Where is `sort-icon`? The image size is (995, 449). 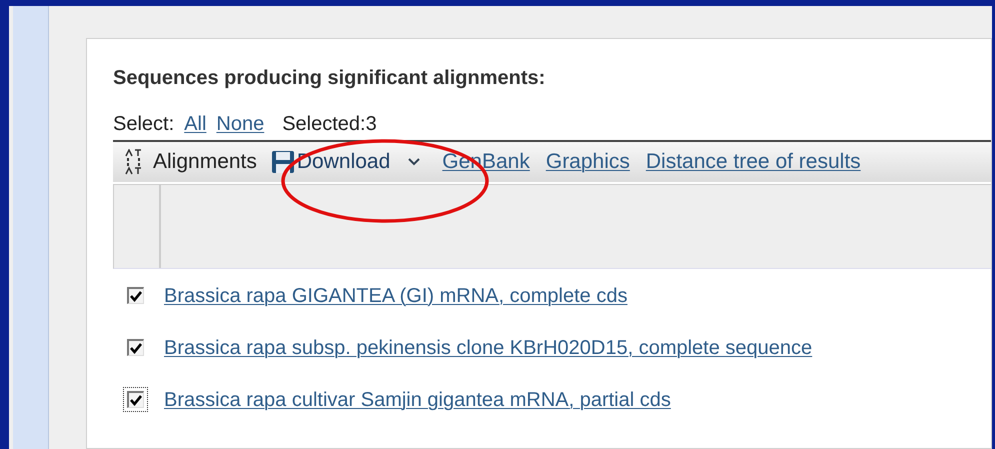
sort-icon is located at coordinates (134, 162).